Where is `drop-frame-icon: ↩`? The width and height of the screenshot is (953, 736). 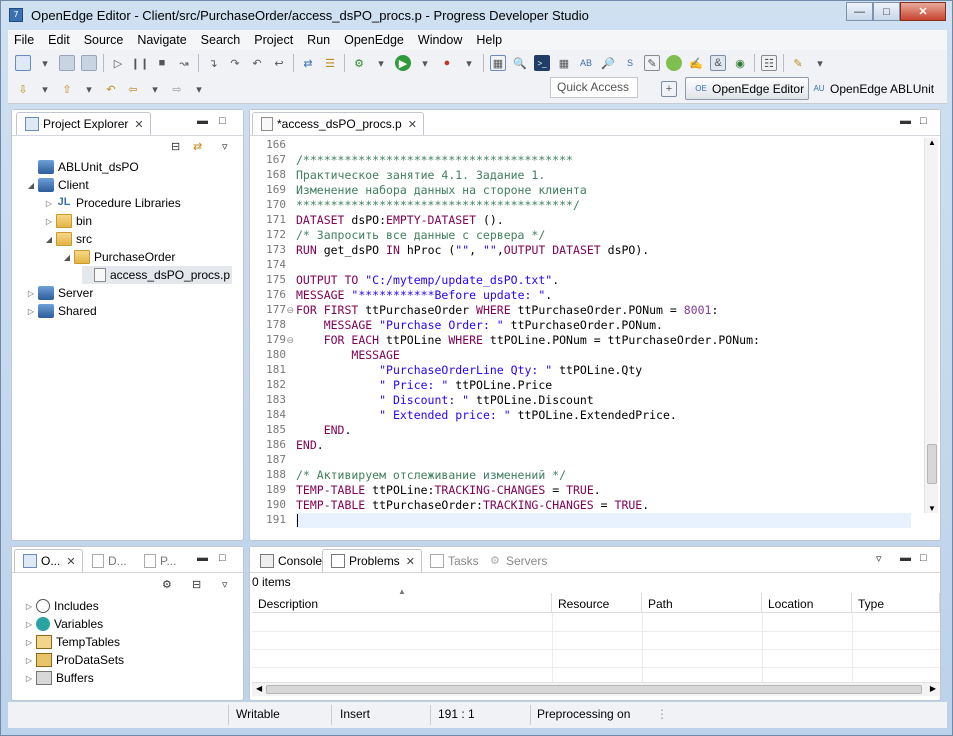 drop-frame-icon: ↩ is located at coordinates (279, 63).